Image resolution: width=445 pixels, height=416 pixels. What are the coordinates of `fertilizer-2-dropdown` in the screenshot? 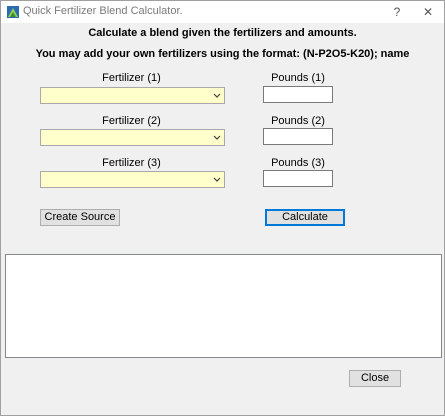 It's located at (132, 137).